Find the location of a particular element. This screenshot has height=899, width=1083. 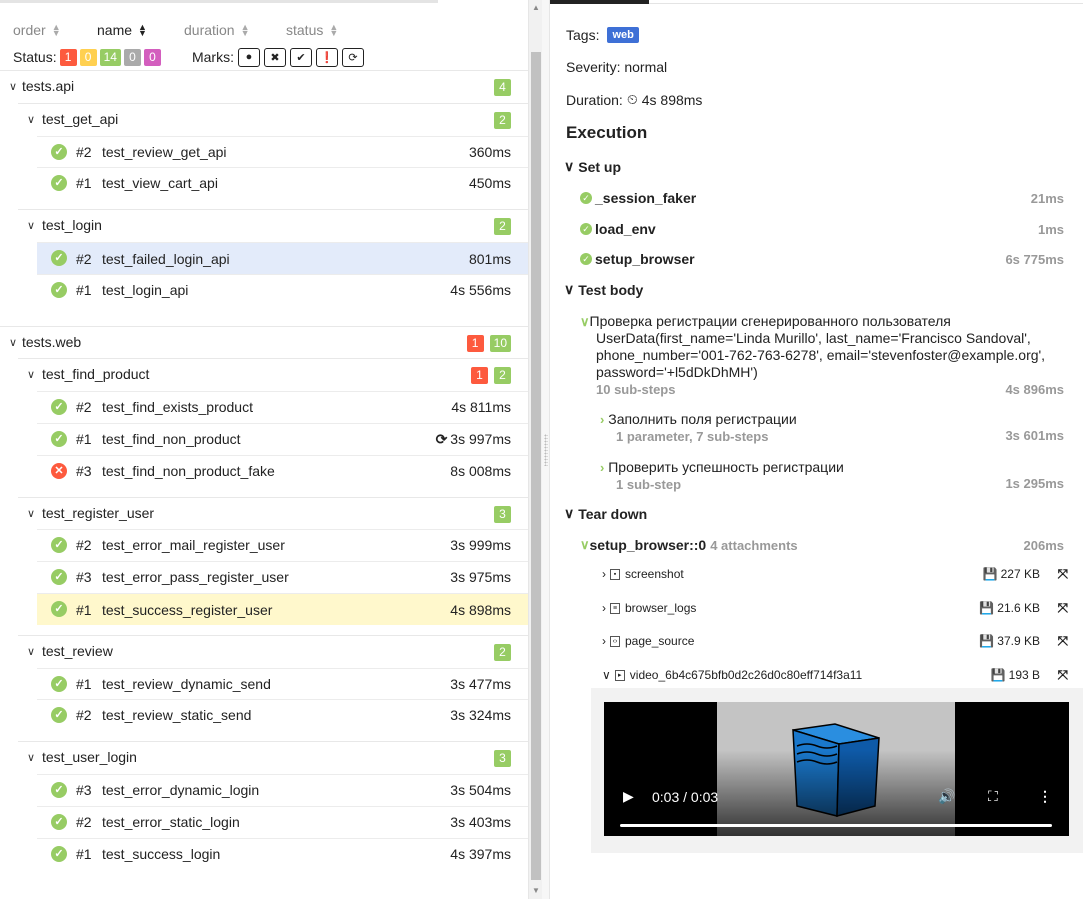

more-options-icon: ⋮ is located at coordinates (1045, 796).